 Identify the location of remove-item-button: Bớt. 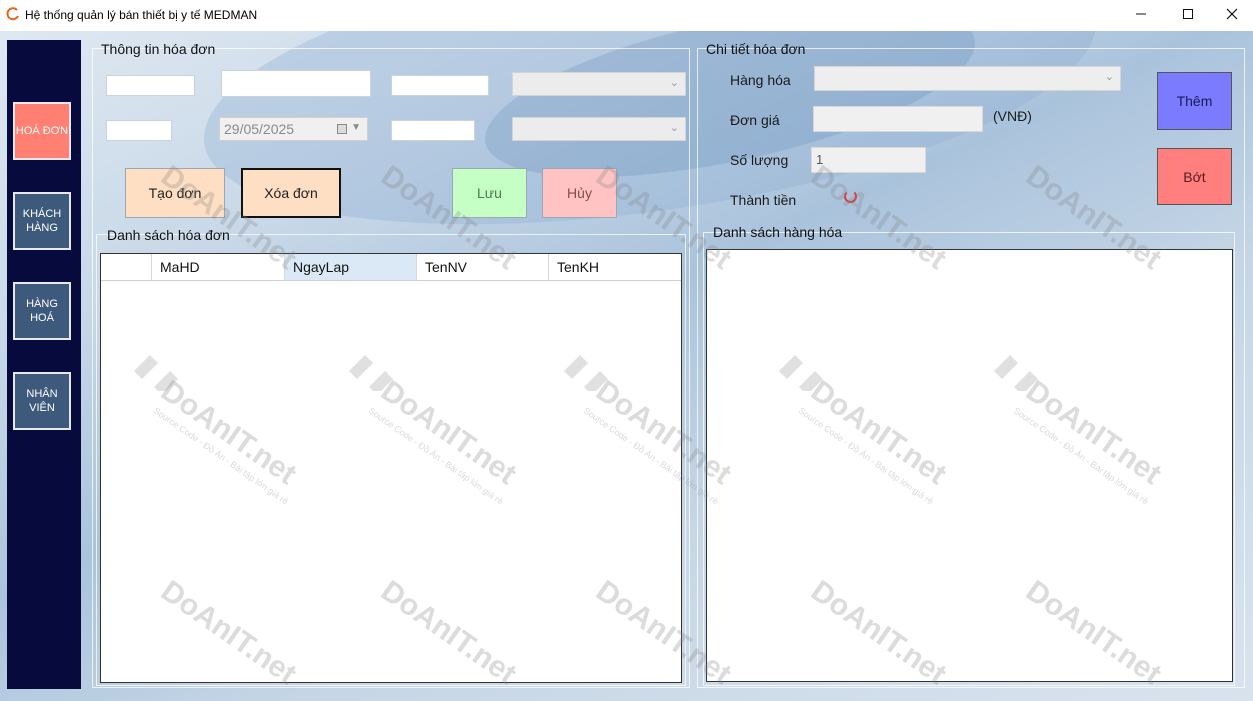
(1194, 176).